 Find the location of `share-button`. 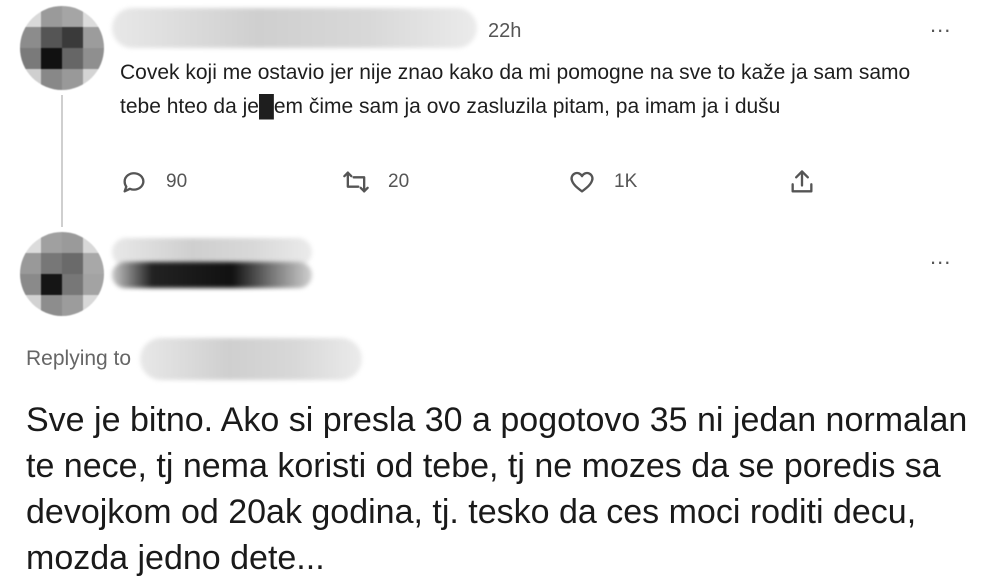

share-button is located at coordinates (802, 182).